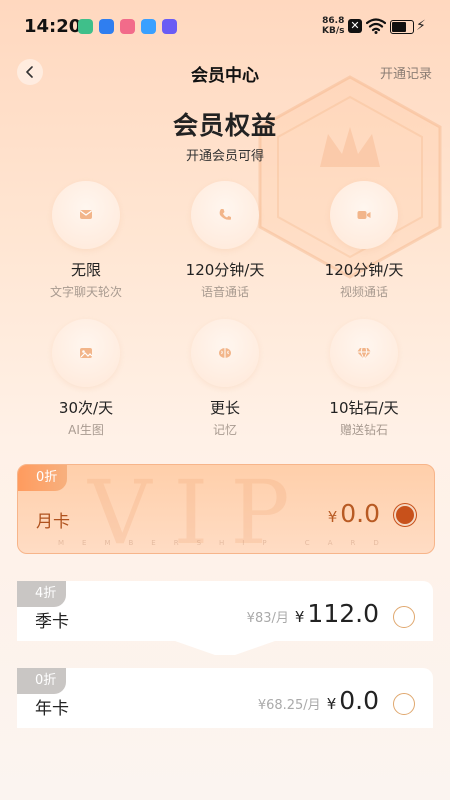 The height and width of the screenshot is (800, 450). Describe the element at coordinates (421, 26) in the screenshot. I see `charging-icon: ⚡` at that location.